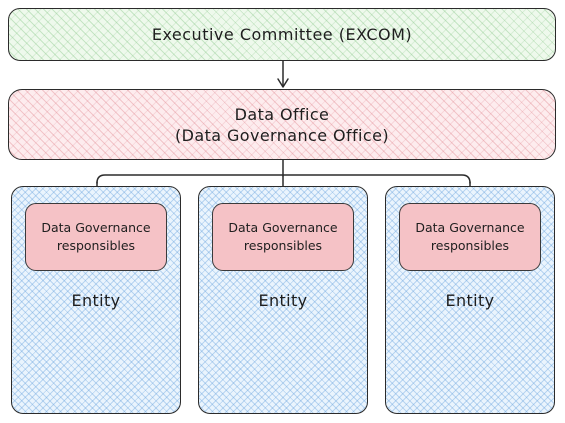  I want to click on excom-box: Executive Committee (EXCOM), so click(282, 34).